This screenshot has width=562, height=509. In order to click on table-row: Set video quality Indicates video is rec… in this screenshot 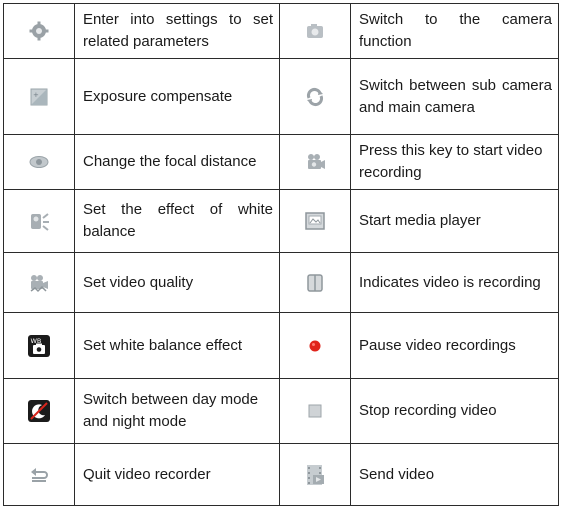, I will do `click(281, 282)`.